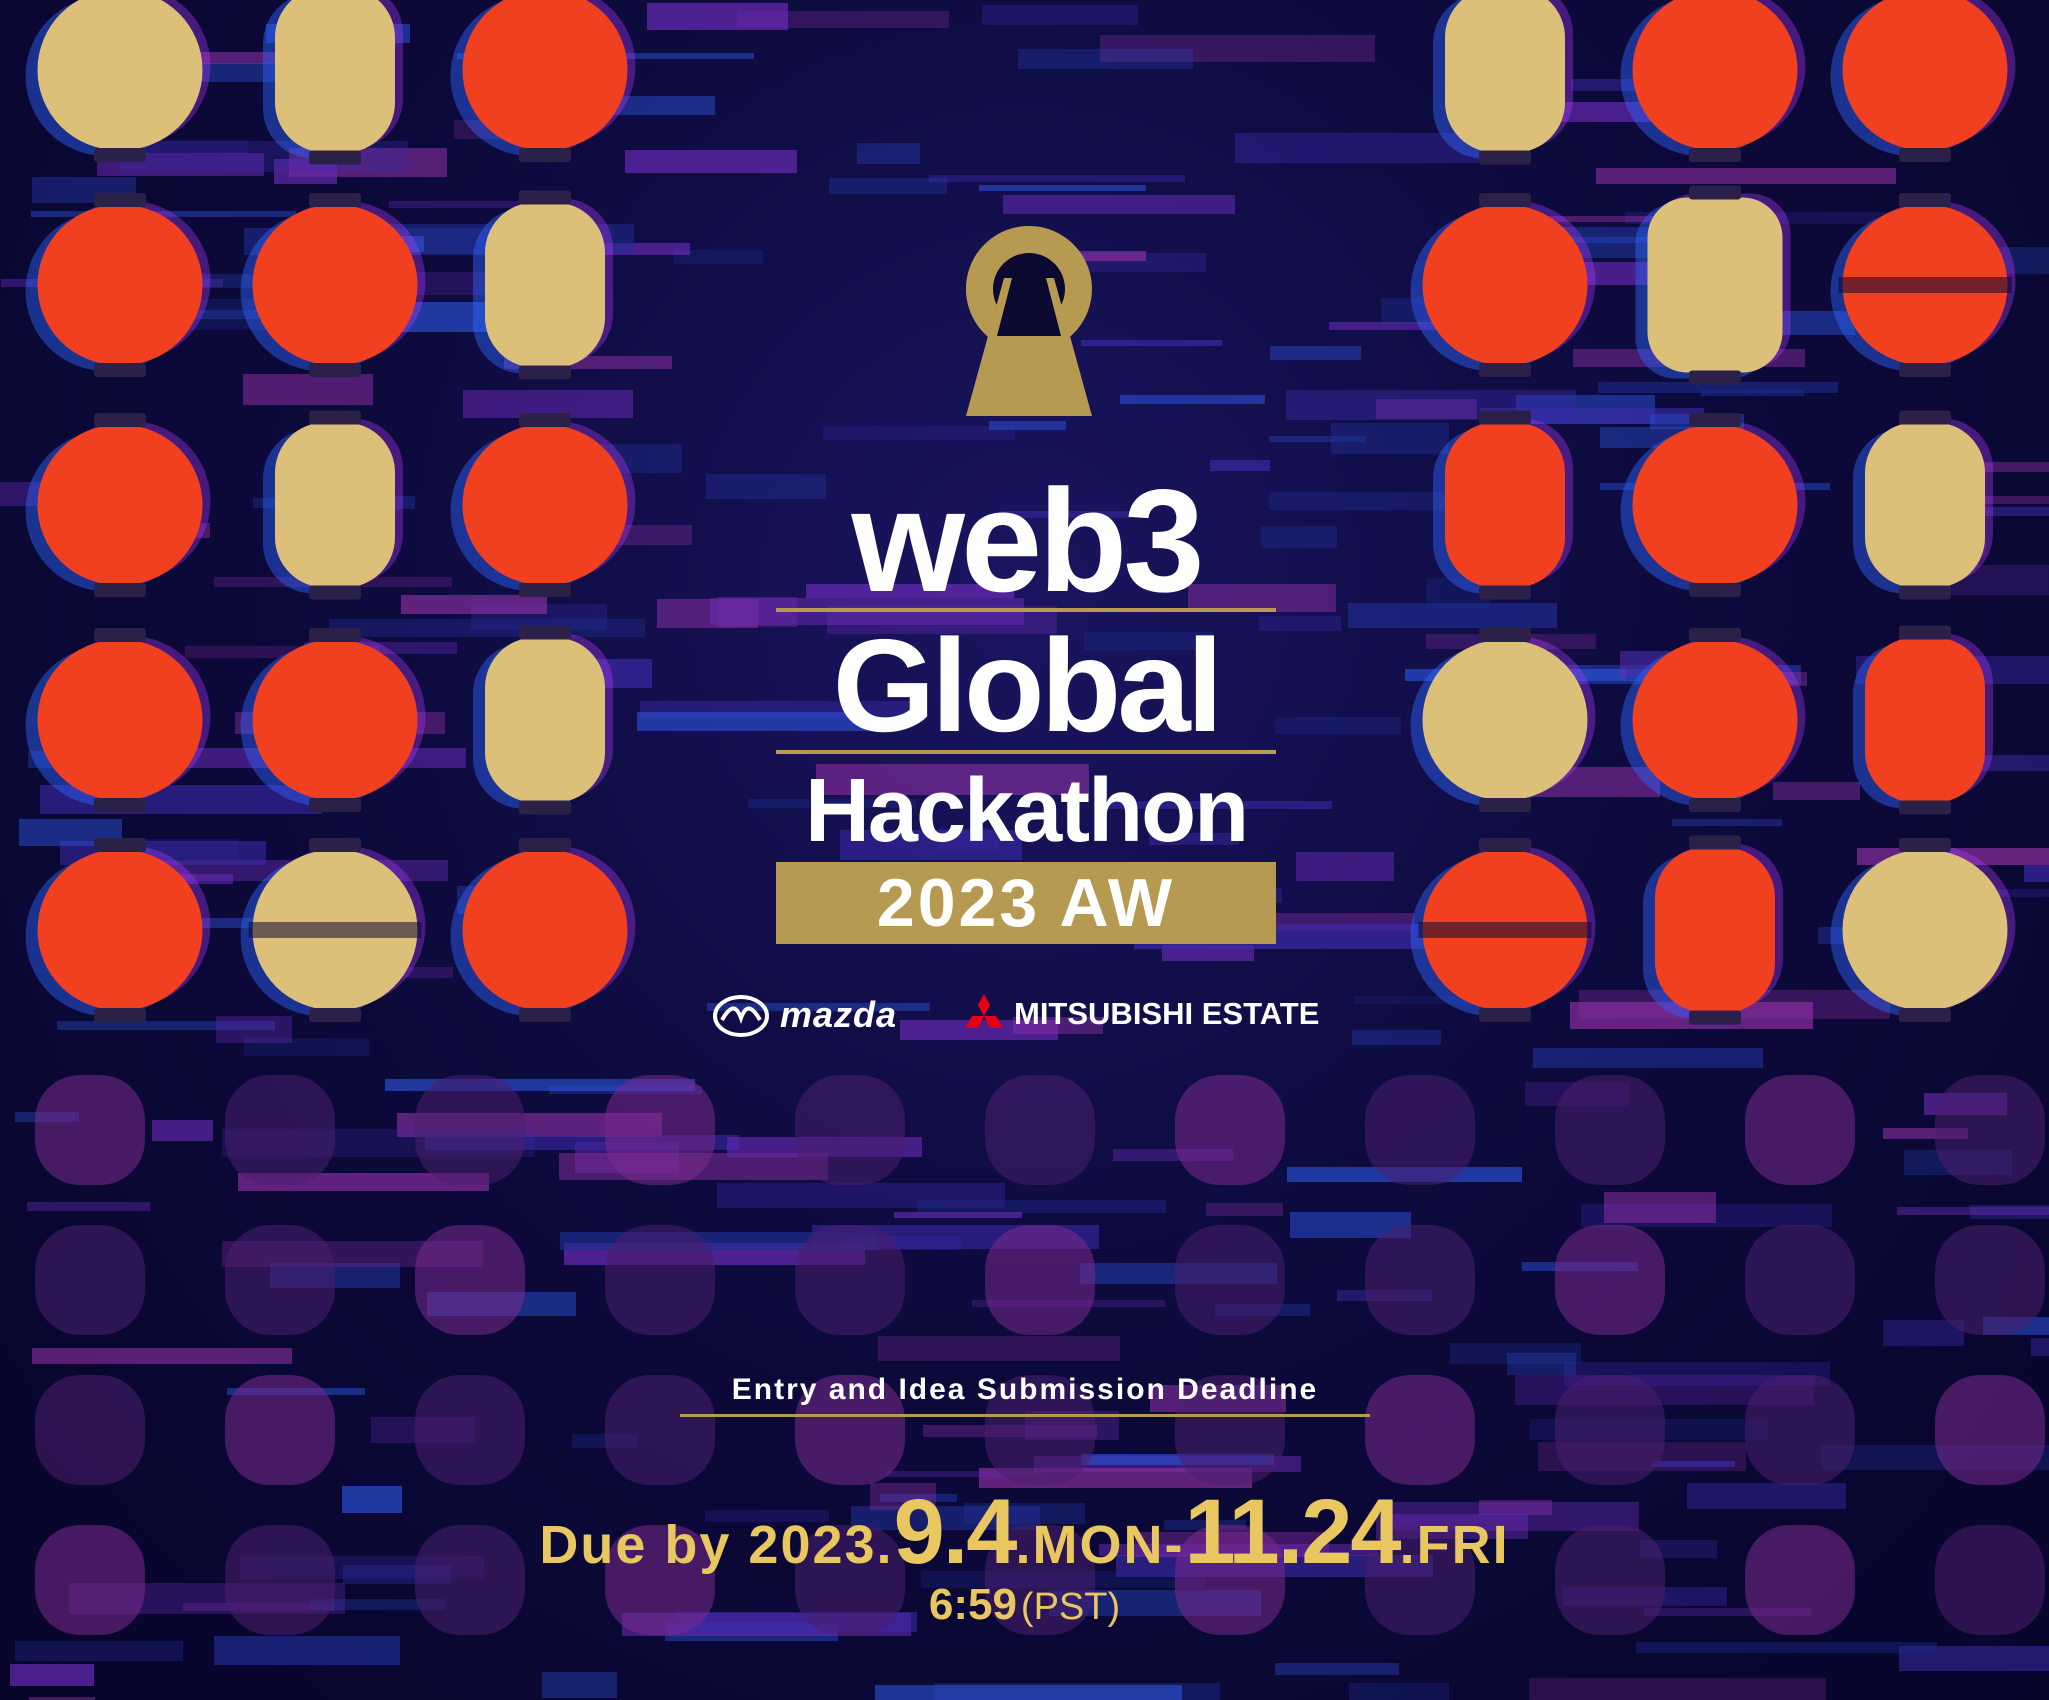 Image resolution: width=2049 pixels, height=1700 pixels. Describe the element at coordinates (741, 1016) in the screenshot. I see `mazda-emblem-icon` at that location.